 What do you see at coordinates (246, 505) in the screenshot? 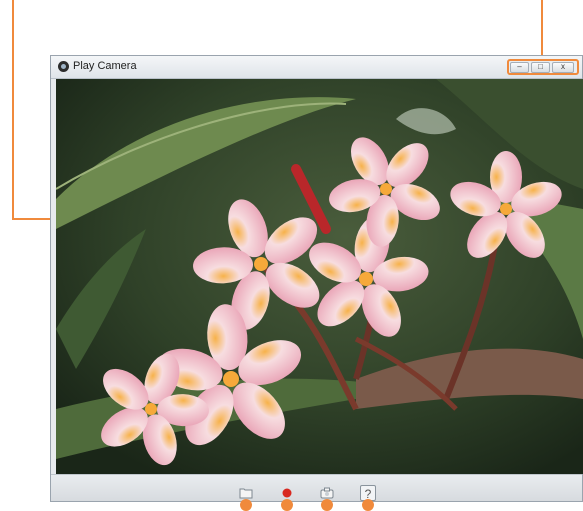
I see `callout-dot-folder` at bounding box center [246, 505].